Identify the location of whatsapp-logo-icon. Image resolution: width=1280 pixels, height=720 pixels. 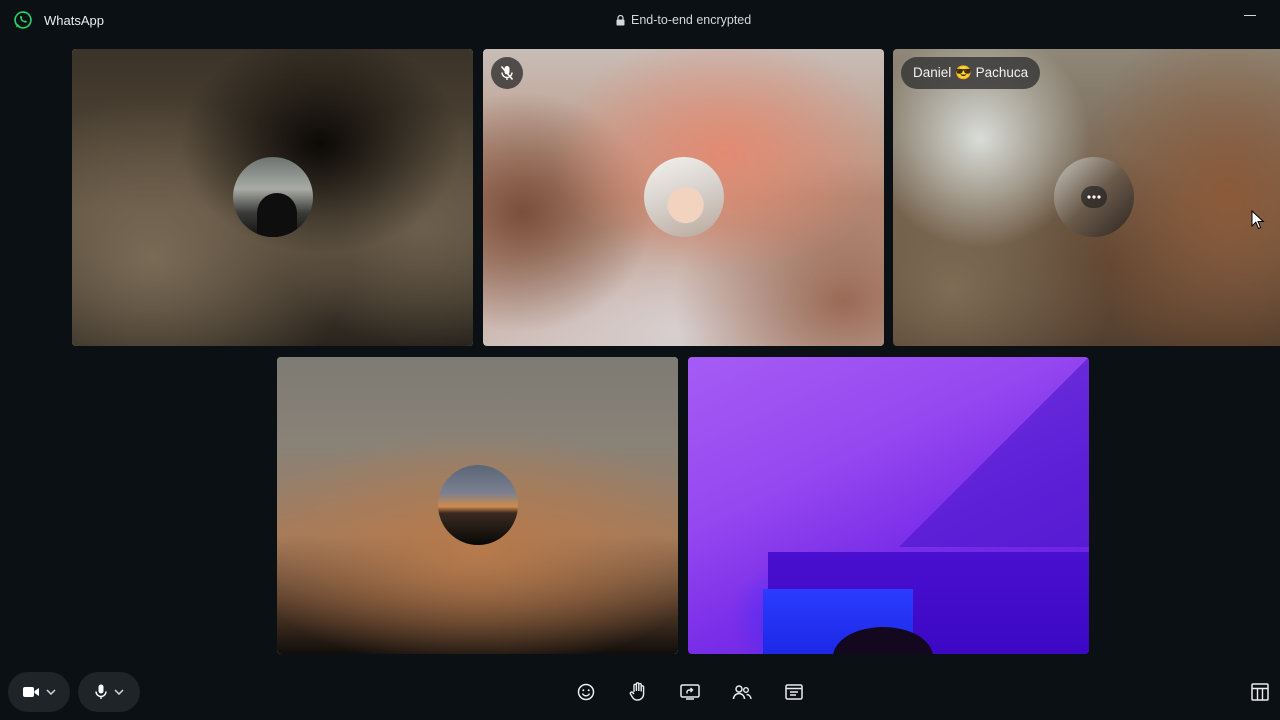
(23, 20).